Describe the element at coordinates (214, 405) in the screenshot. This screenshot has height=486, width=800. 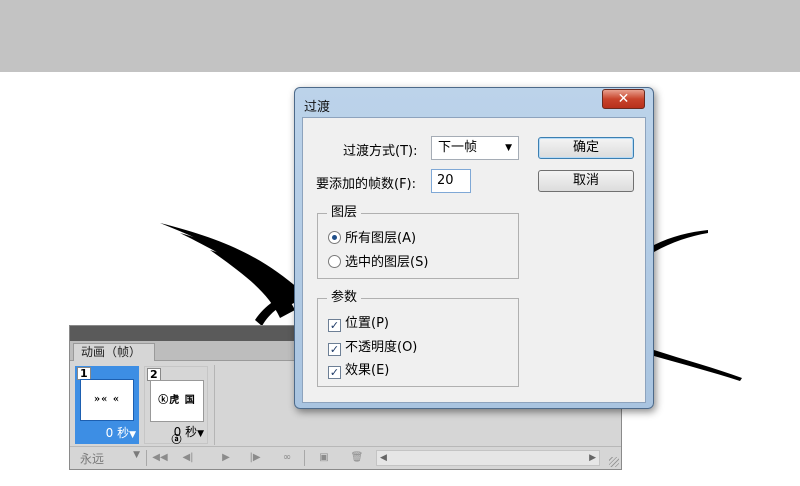
I see `frames-divider` at that location.